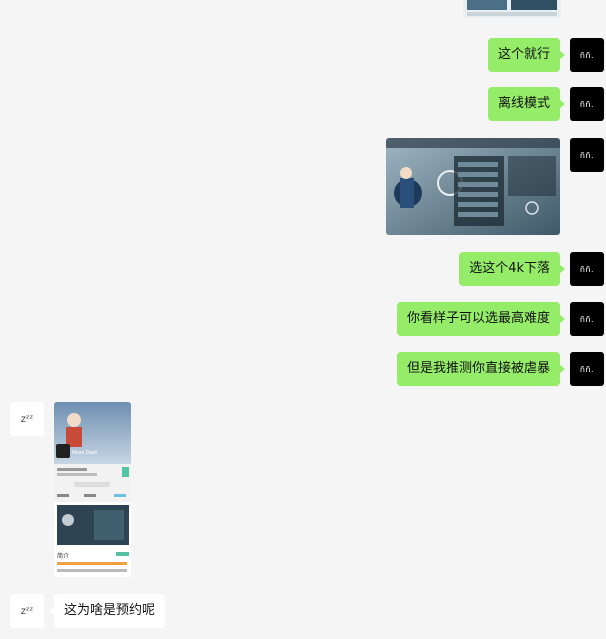 The height and width of the screenshot is (639, 606). I want to click on svg-text: 简介, so click(63, 556).